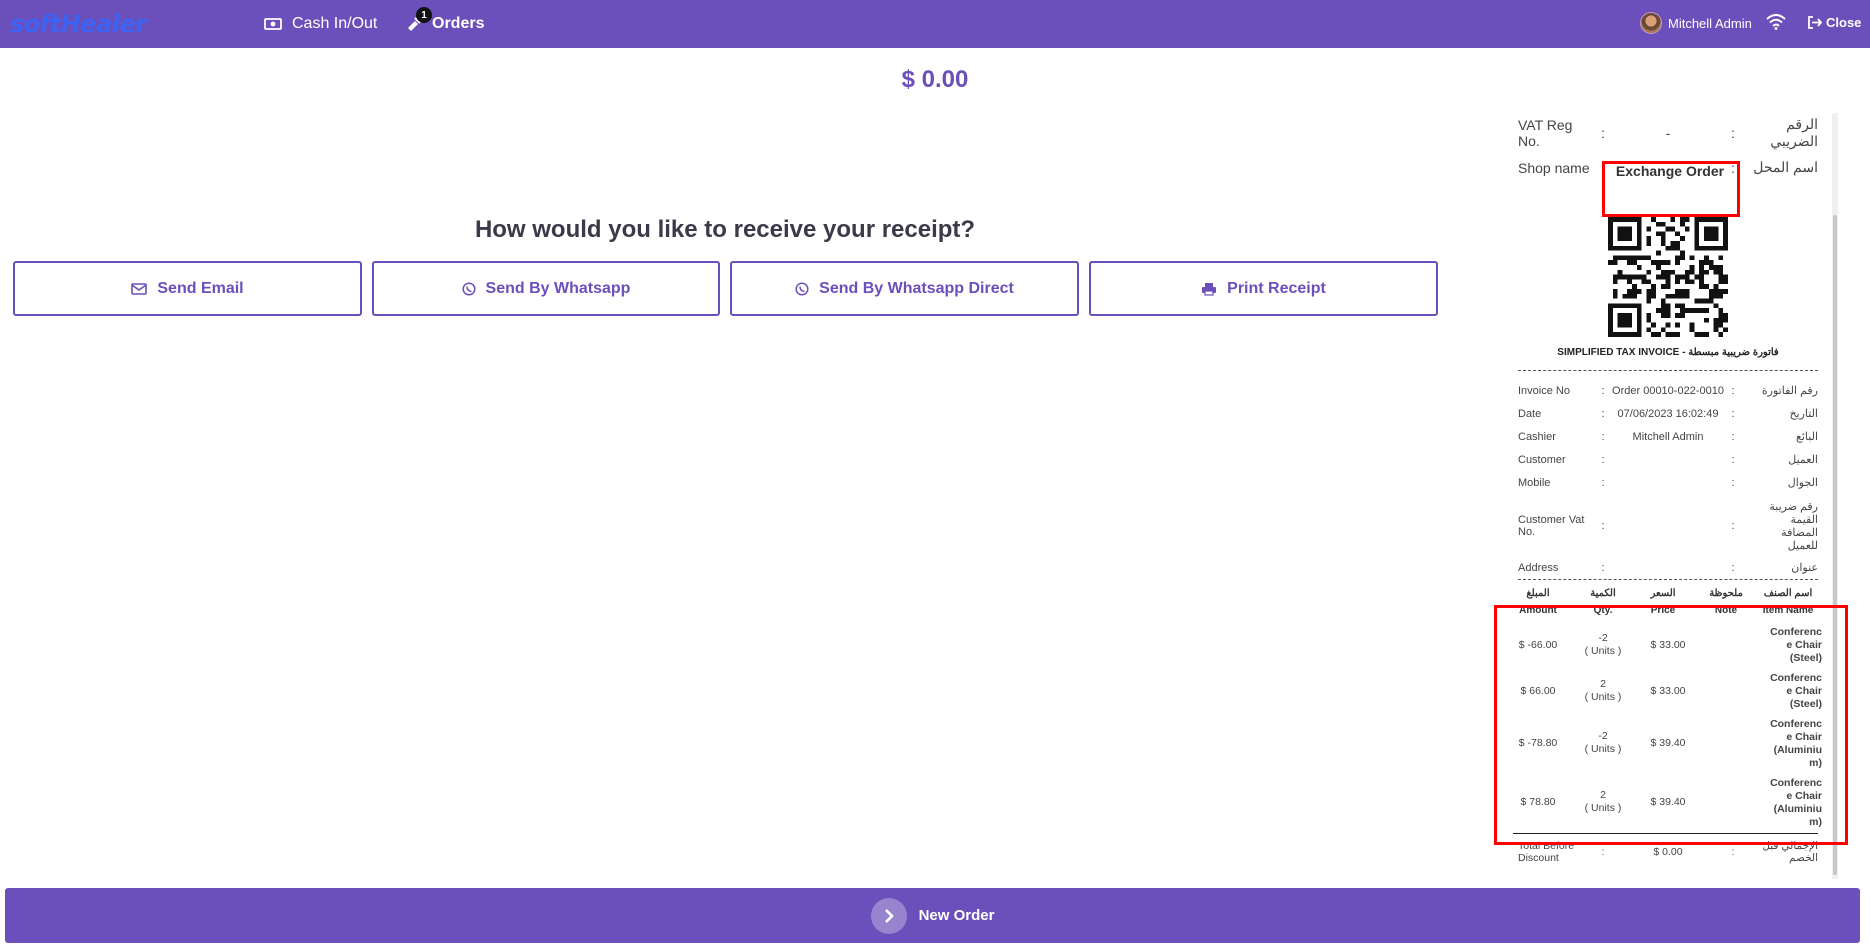  Describe the element at coordinates (200, 288) in the screenshot. I see `send-email-label: Send Email` at that location.